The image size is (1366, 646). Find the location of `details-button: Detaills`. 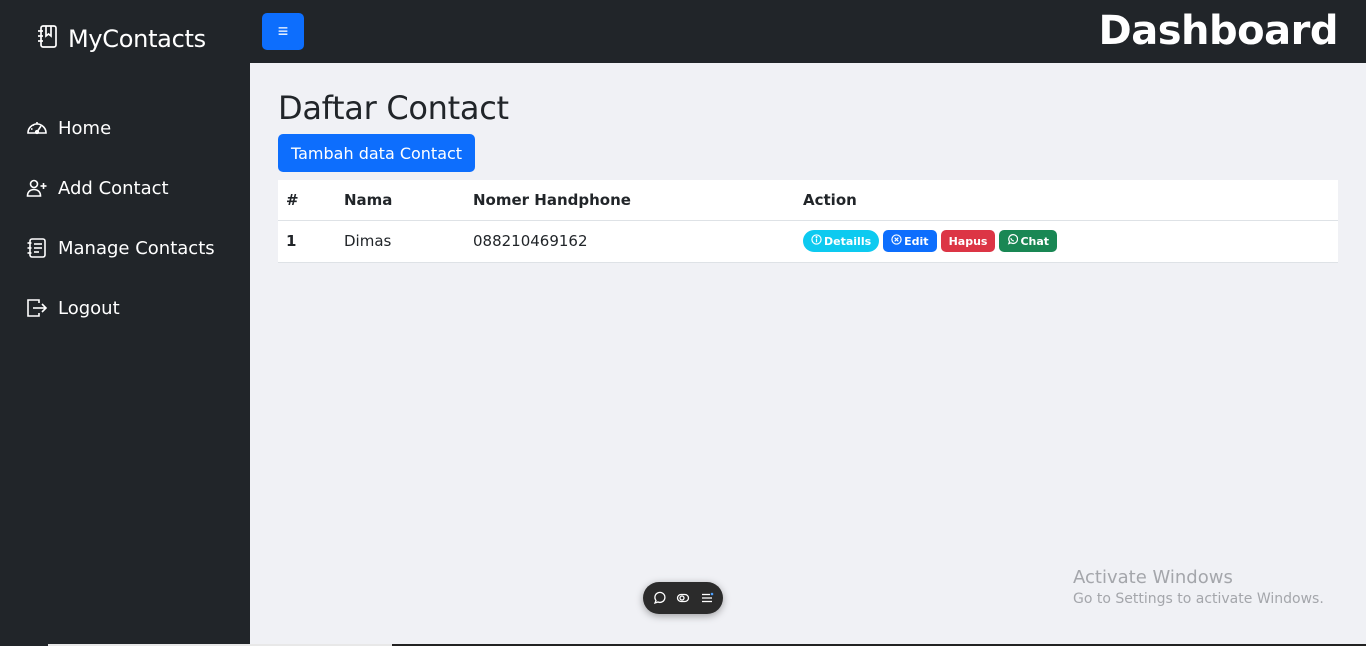

details-button: Detaills is located at coordinates (841, 241).